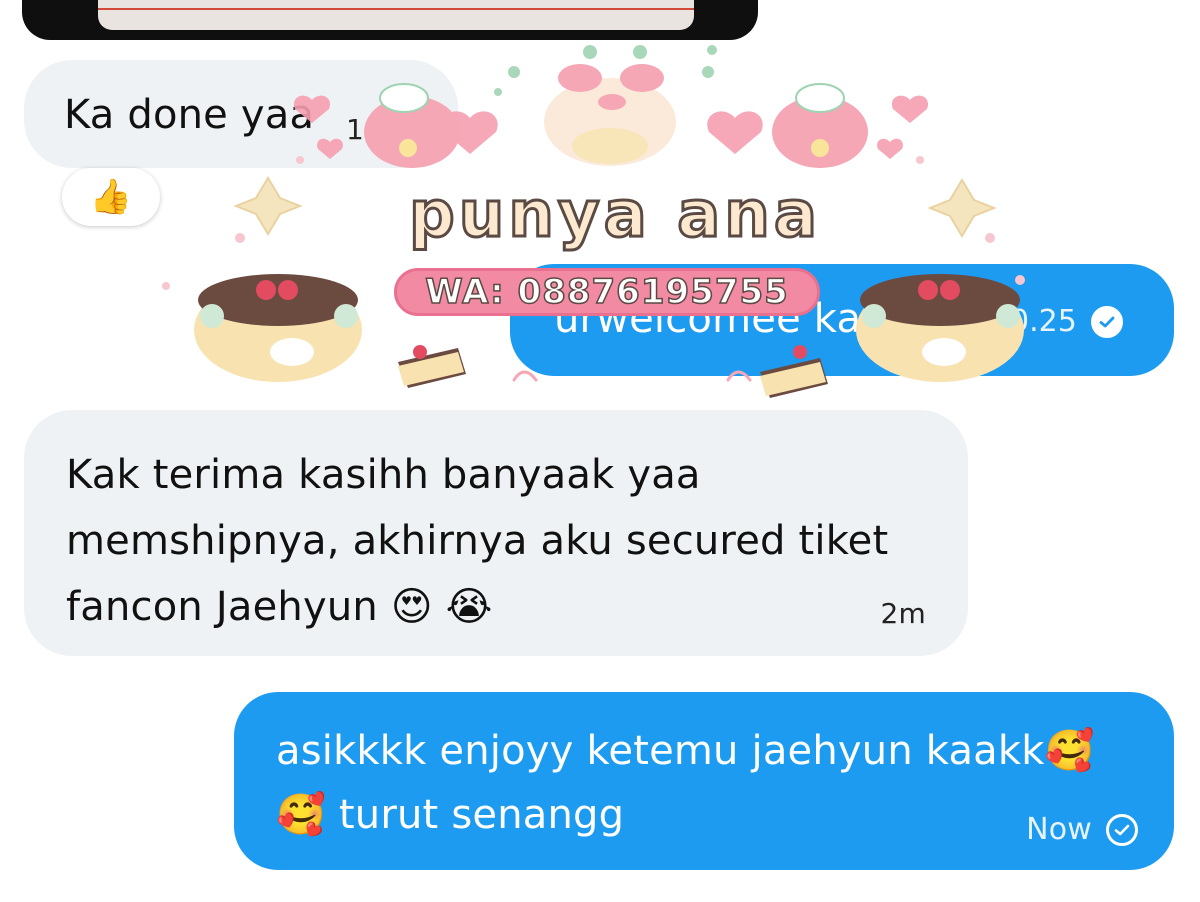 The height and width of the screenshot is (902, 1200). I want to click on message-time: 10, so click(364, 129).